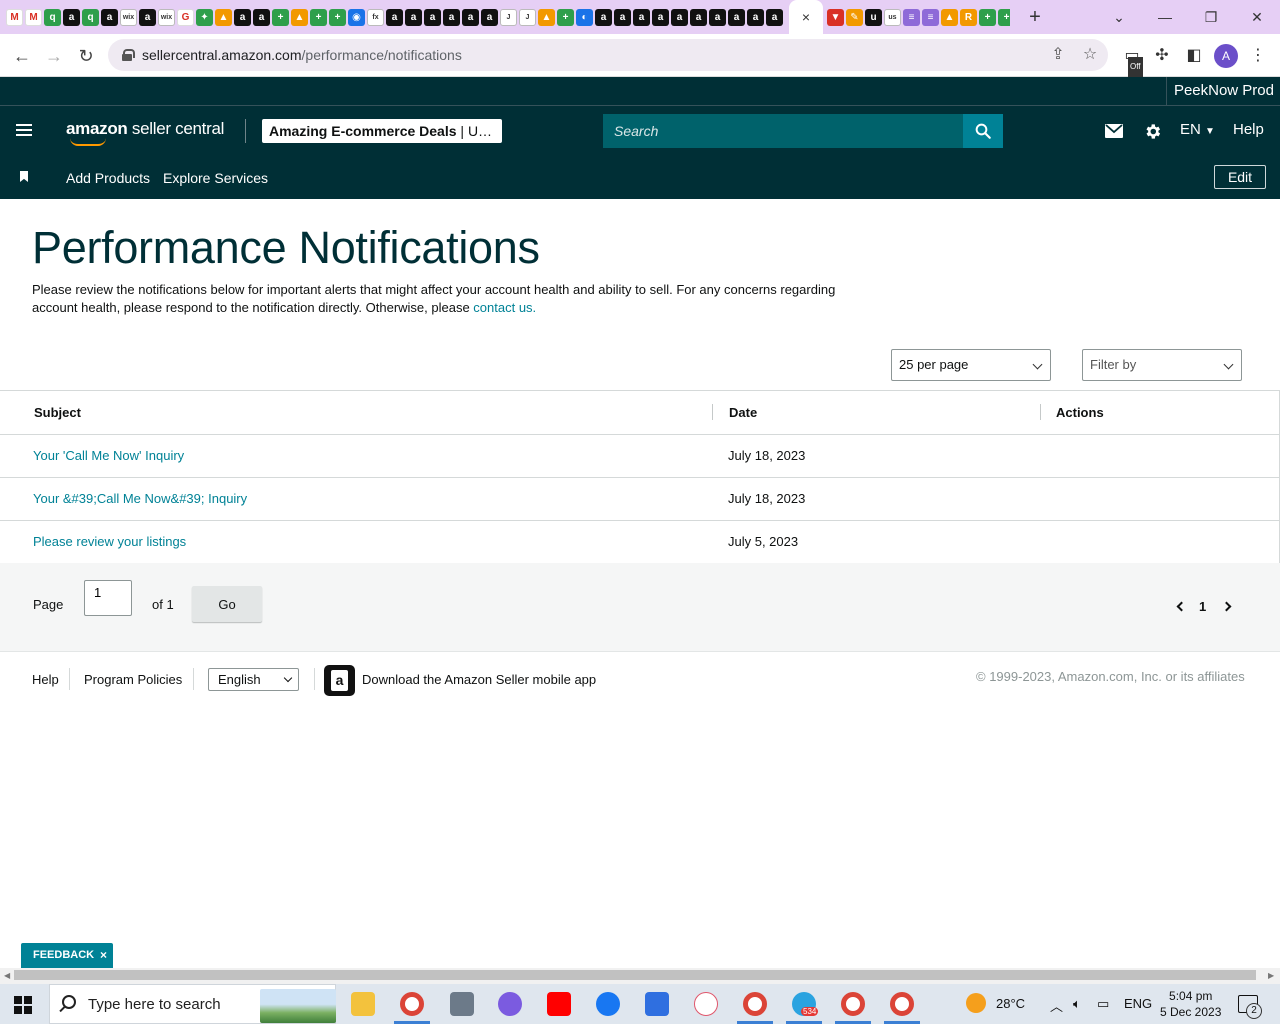 Image resolution: width=1280 pixels, height=1024 pixels. I want to click on feedback-button: FEEDBACK ×, so click(67, 955).